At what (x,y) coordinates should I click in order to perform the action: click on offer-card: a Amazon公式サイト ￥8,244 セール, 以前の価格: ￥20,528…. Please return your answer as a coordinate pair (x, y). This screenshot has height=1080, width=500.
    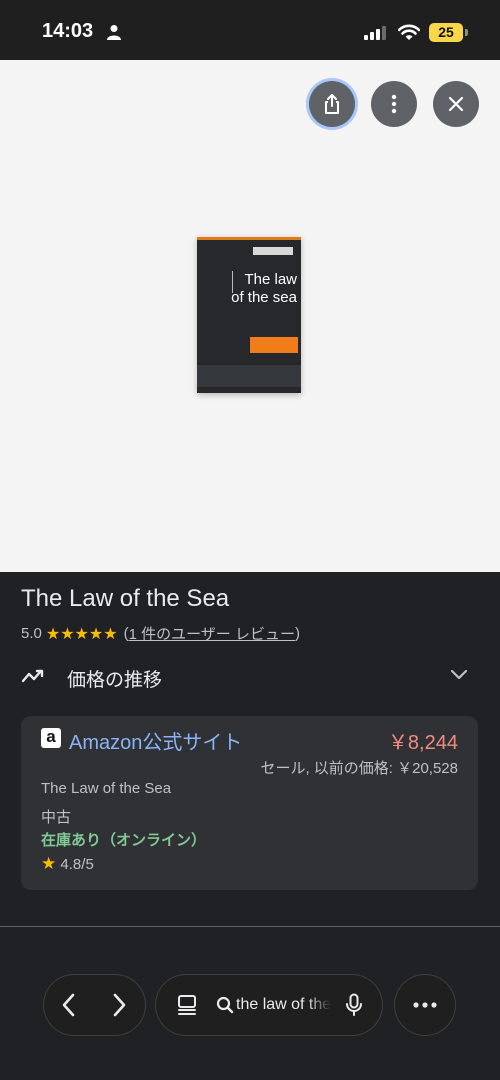
    Looking at the image, I should click on (249, 803).